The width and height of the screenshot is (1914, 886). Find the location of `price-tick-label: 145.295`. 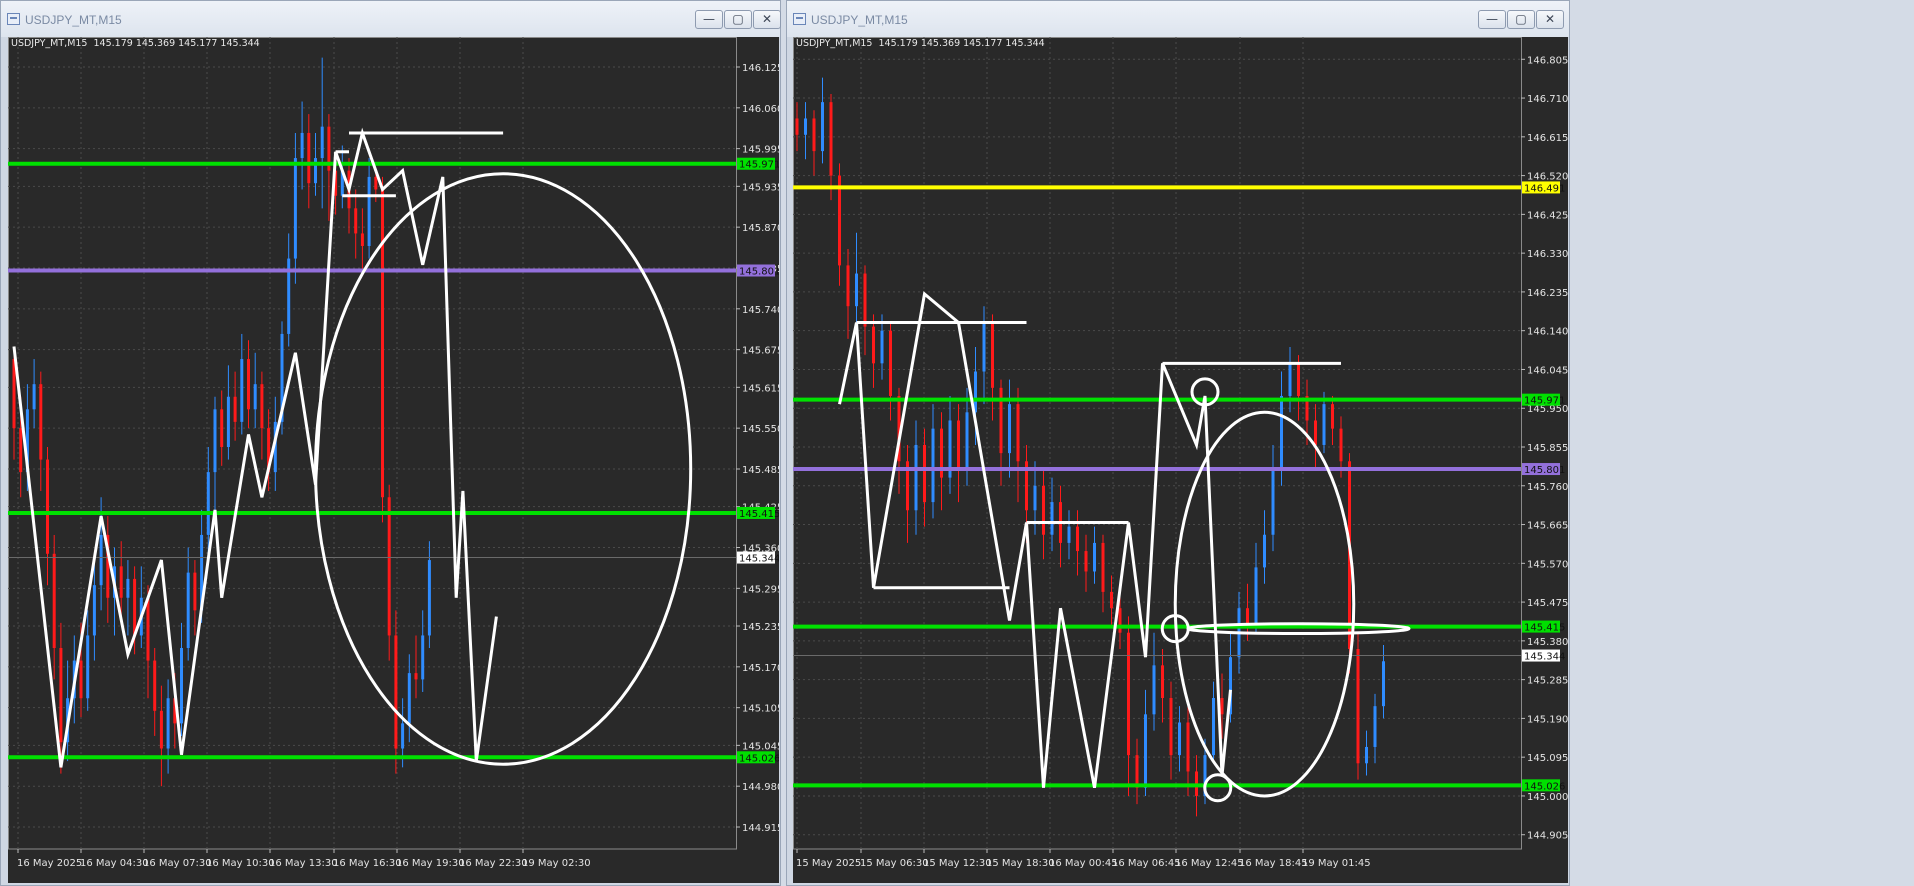

price-tick-label: 145.295 is located at coordinates (760, 589).